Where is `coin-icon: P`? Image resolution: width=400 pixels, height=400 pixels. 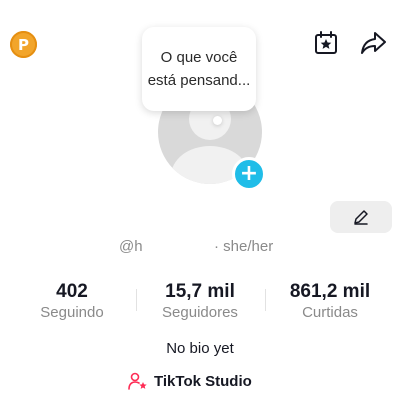 coin-icon: P is located at coordinates (23, 44).